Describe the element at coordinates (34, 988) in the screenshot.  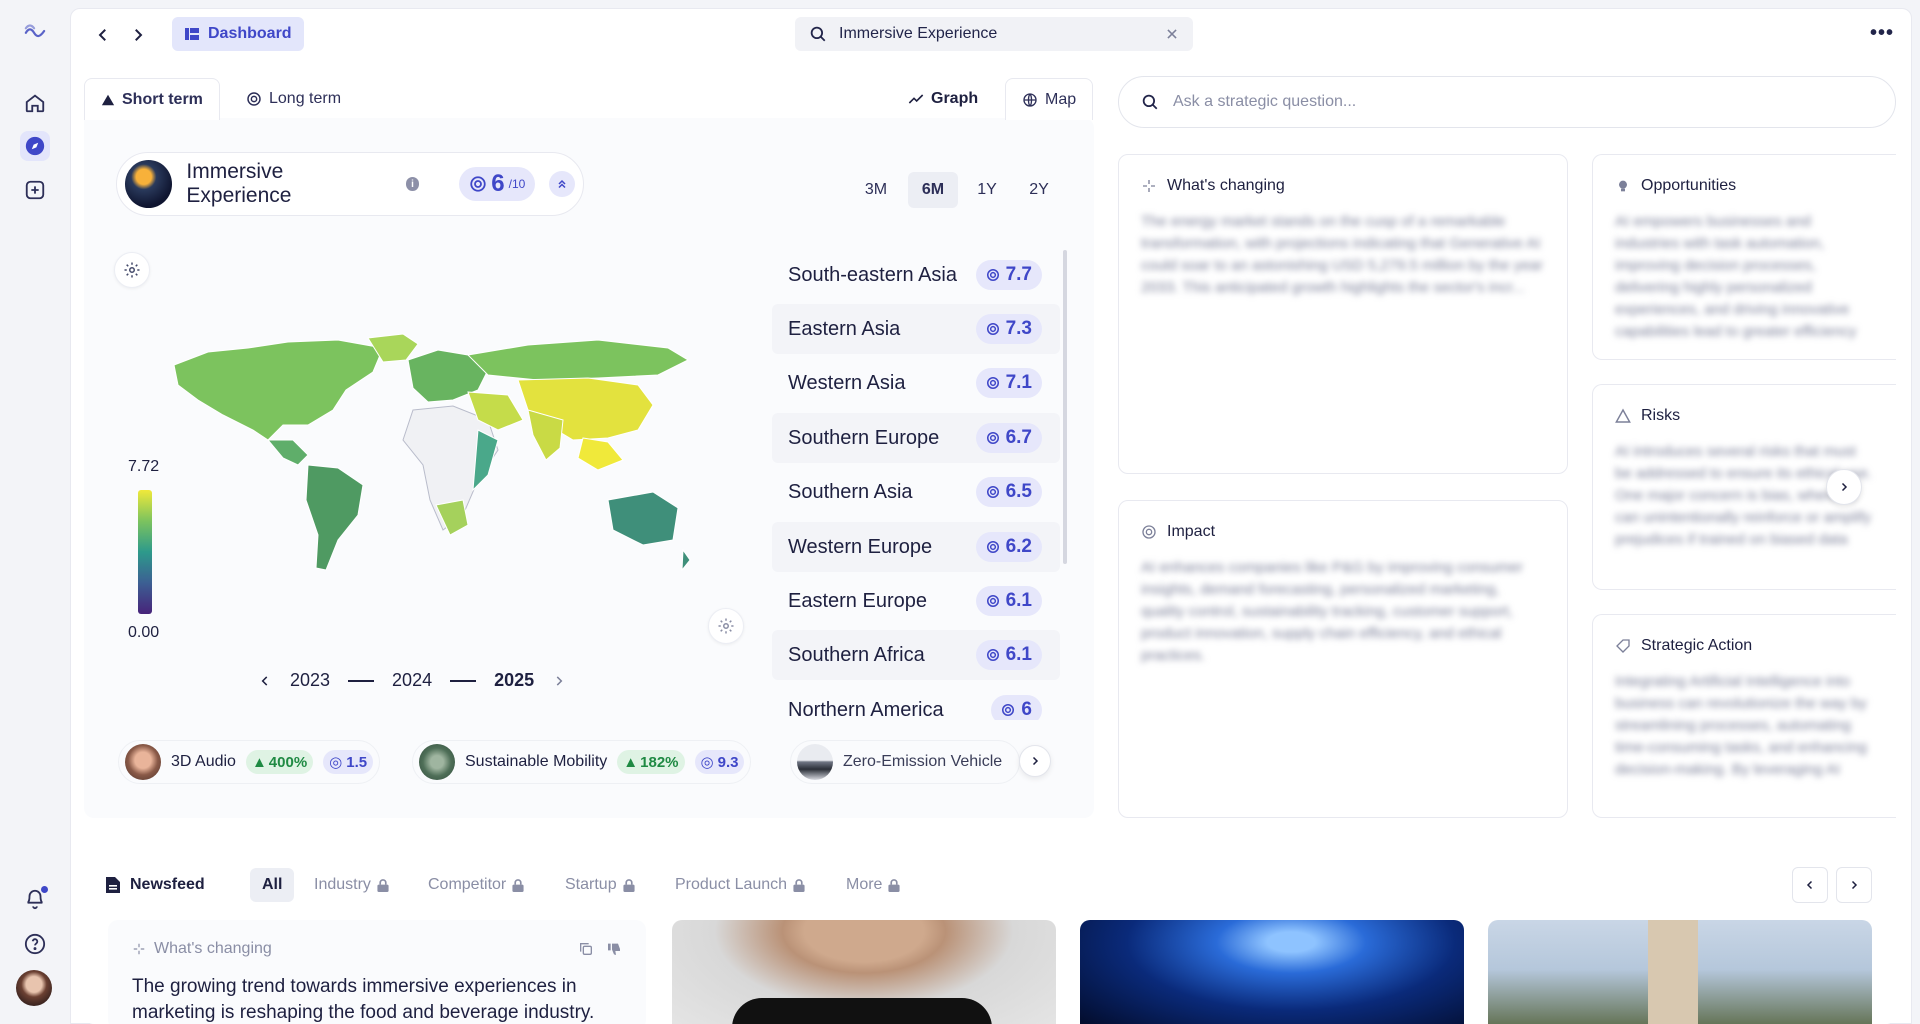
I see `user-avatar` at that location.